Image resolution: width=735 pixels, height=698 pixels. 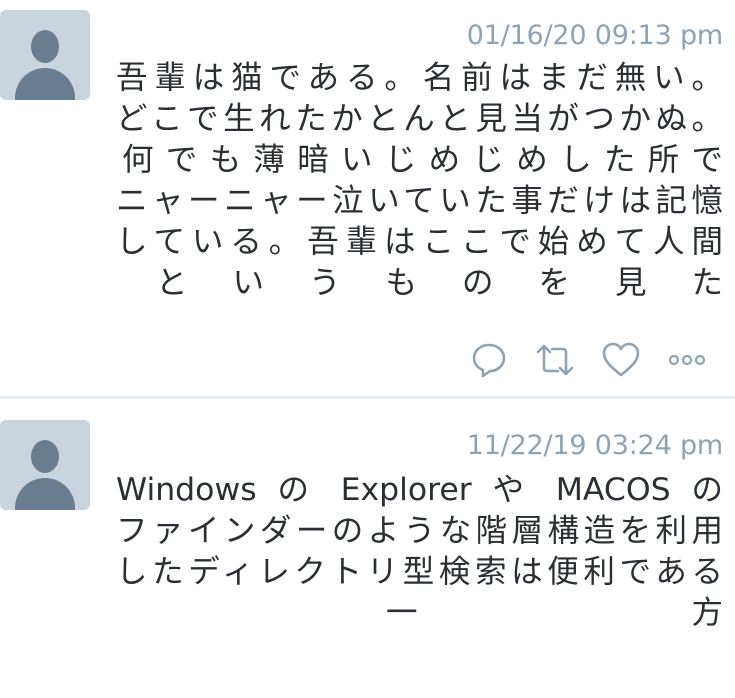 I want to click on tweet-timestamp: 11/22/19 03:24 pm, so click(x=595, y=445).